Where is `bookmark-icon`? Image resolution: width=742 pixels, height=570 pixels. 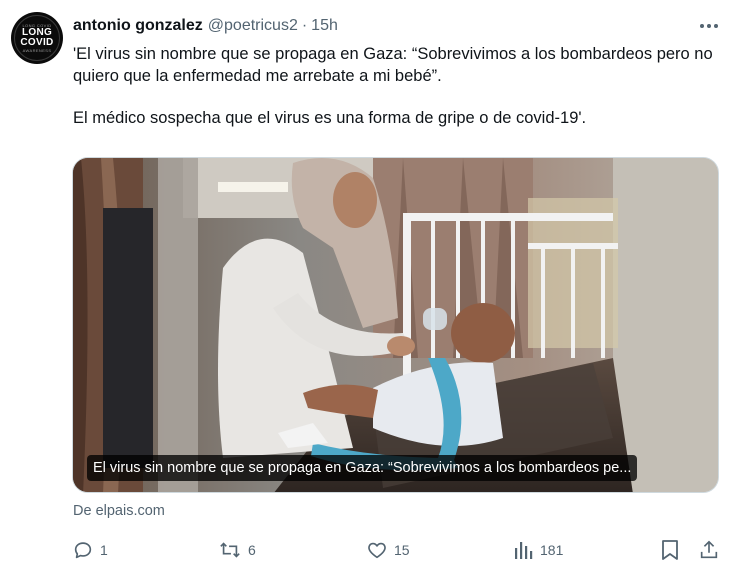
bookmark-icon is located at coordinates (670, 550).